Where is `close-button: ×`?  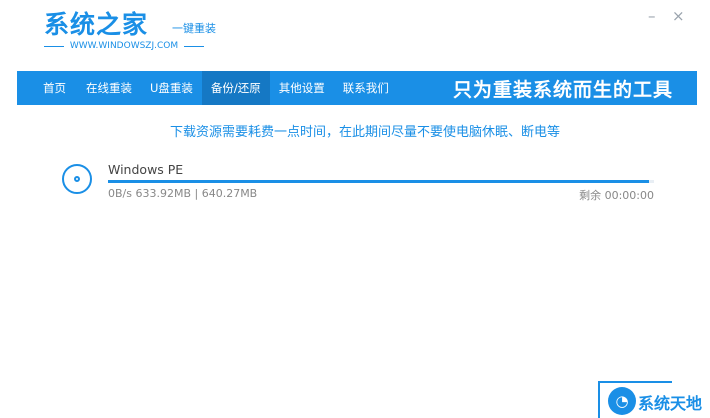
close-button: × is located at coordinates (678, 16).